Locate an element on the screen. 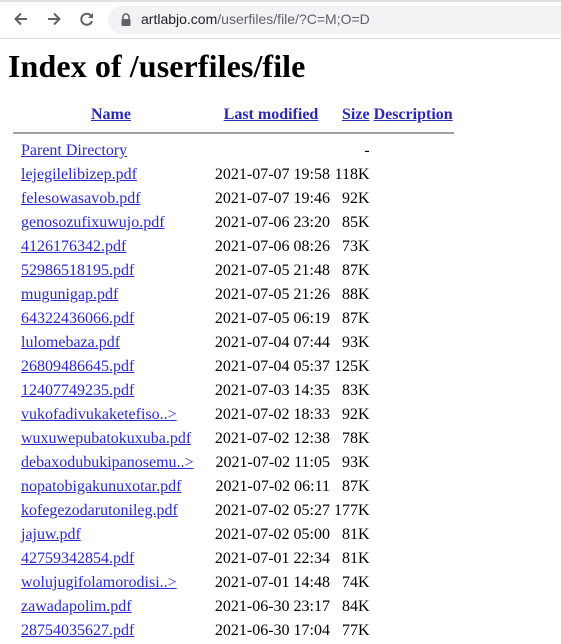 The image size is (561, 644). file-size: 84K is located at coordinates (356, 606).